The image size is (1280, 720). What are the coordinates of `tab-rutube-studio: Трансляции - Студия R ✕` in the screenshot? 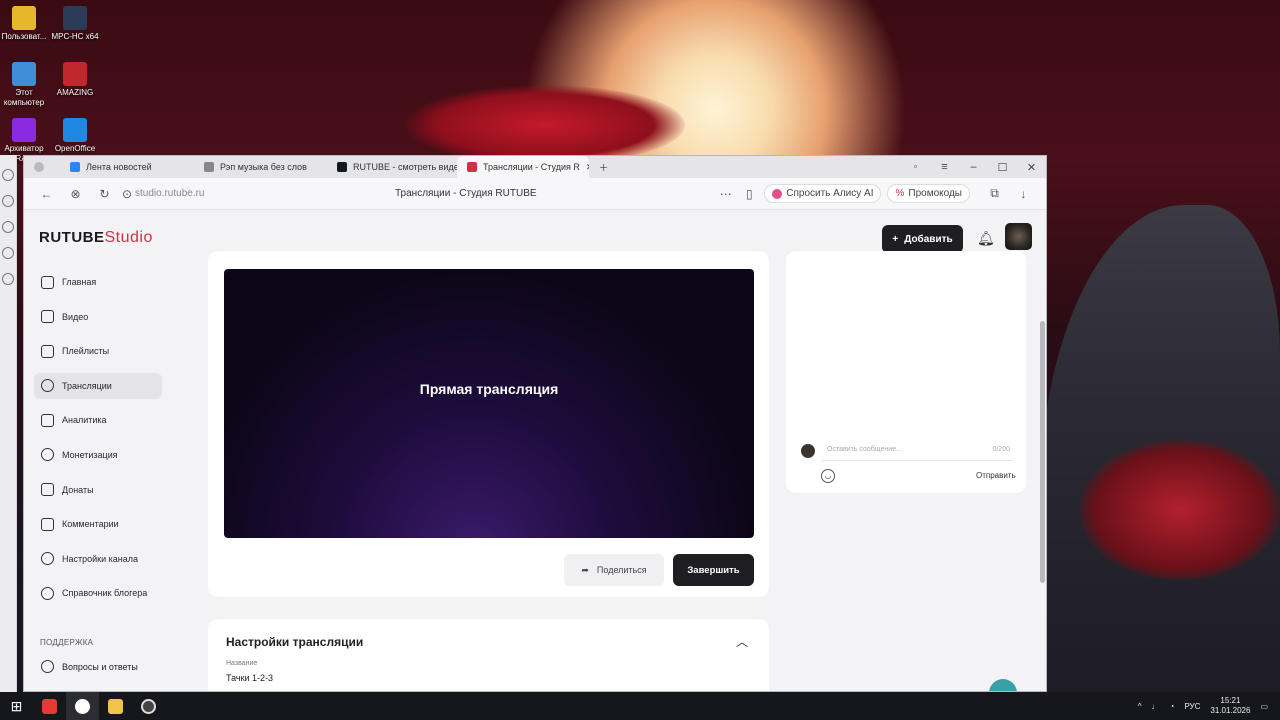 It's located at (523, 167).